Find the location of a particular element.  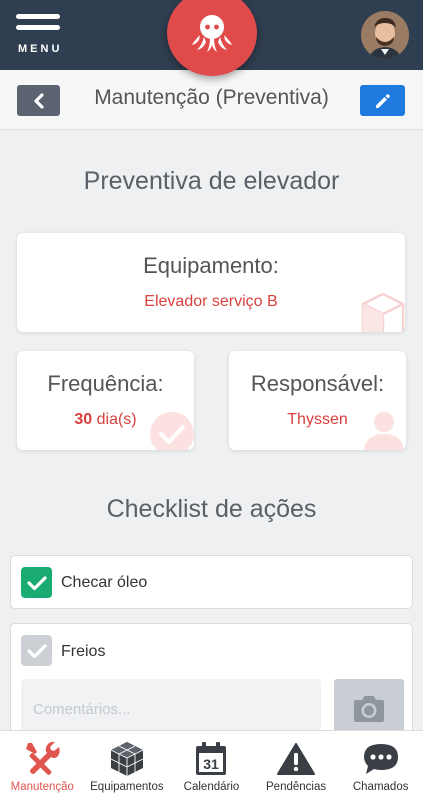

nav-item-chamados: Chamados is located at coordinates (380, 765).